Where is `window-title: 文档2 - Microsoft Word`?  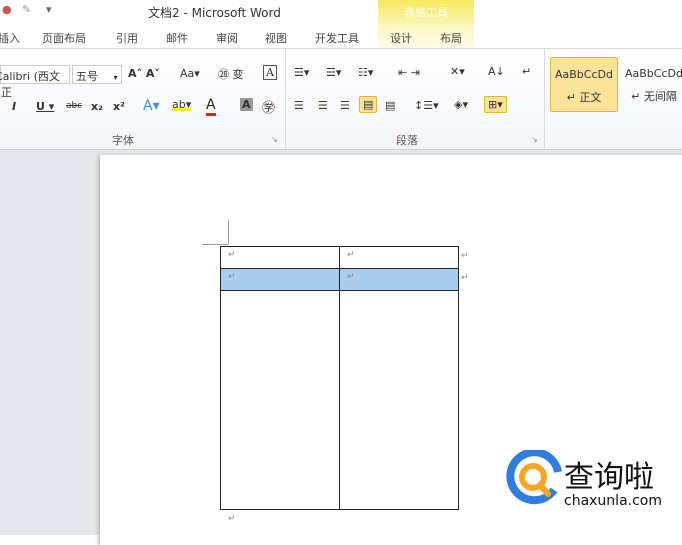
window-title: 文档2 - Microsoft Word is located at coordinates (214, 13).